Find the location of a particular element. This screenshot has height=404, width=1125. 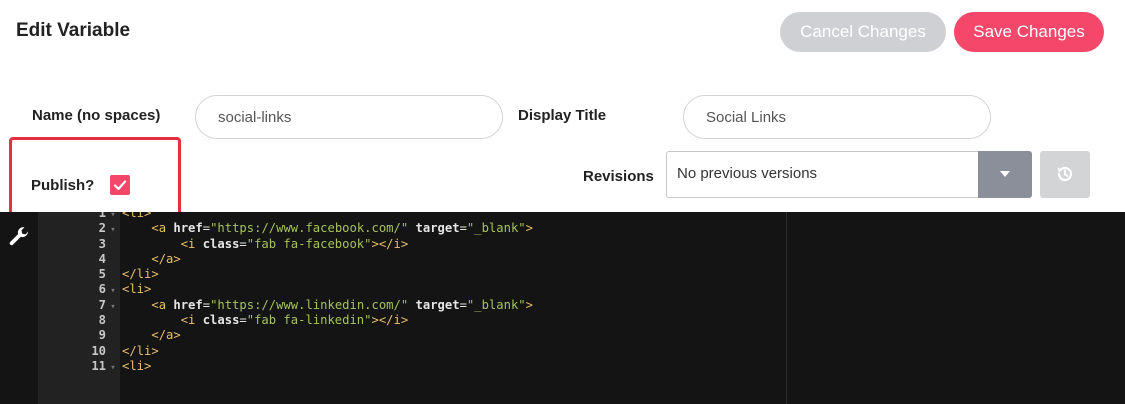

line-number: 9 is located at coordinates (102, 335).